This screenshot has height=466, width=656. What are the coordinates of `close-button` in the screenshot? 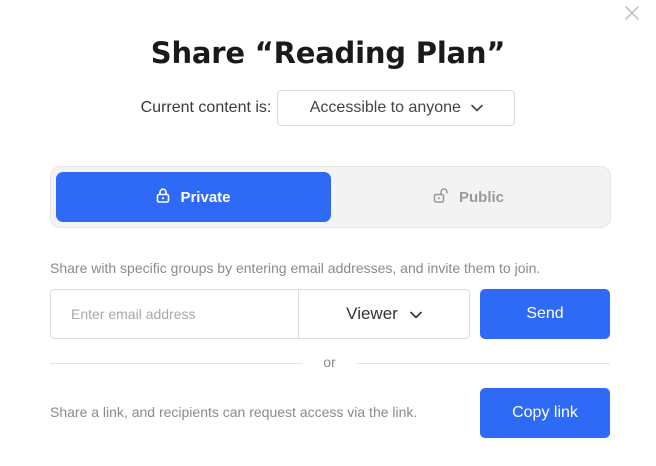 It's located at (632, 13).